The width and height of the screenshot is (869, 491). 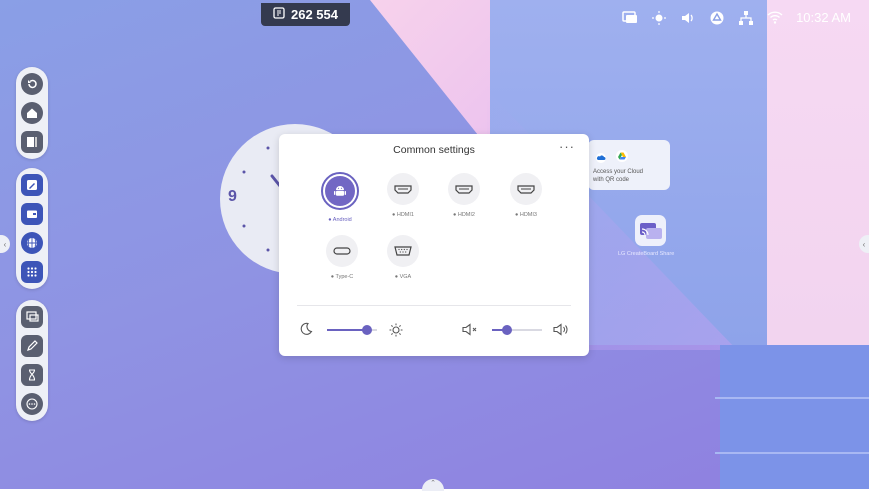 What do you see at coordinates (32, 317) in the screenshot?
I see `screen-mirror-button` at bounding box center [32, 317].